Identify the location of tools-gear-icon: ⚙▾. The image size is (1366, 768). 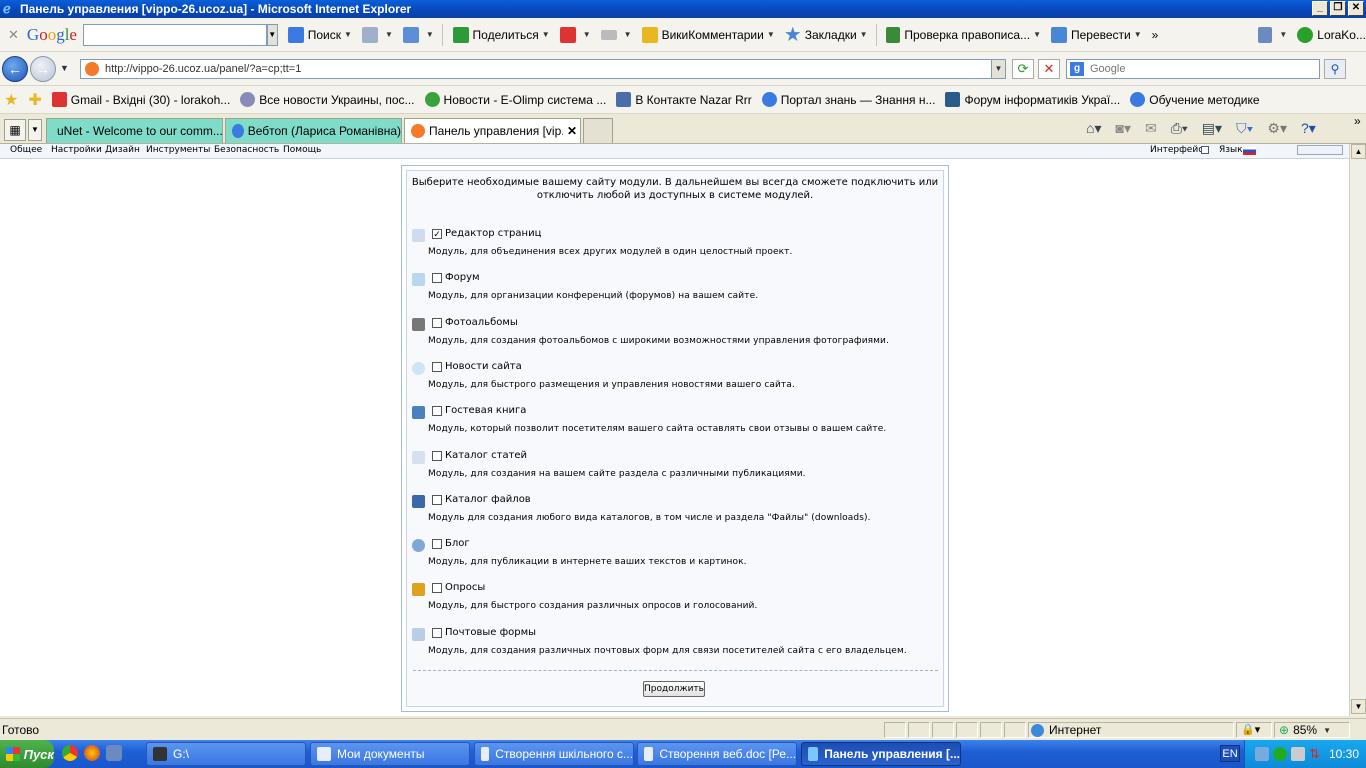
(1277, 128).